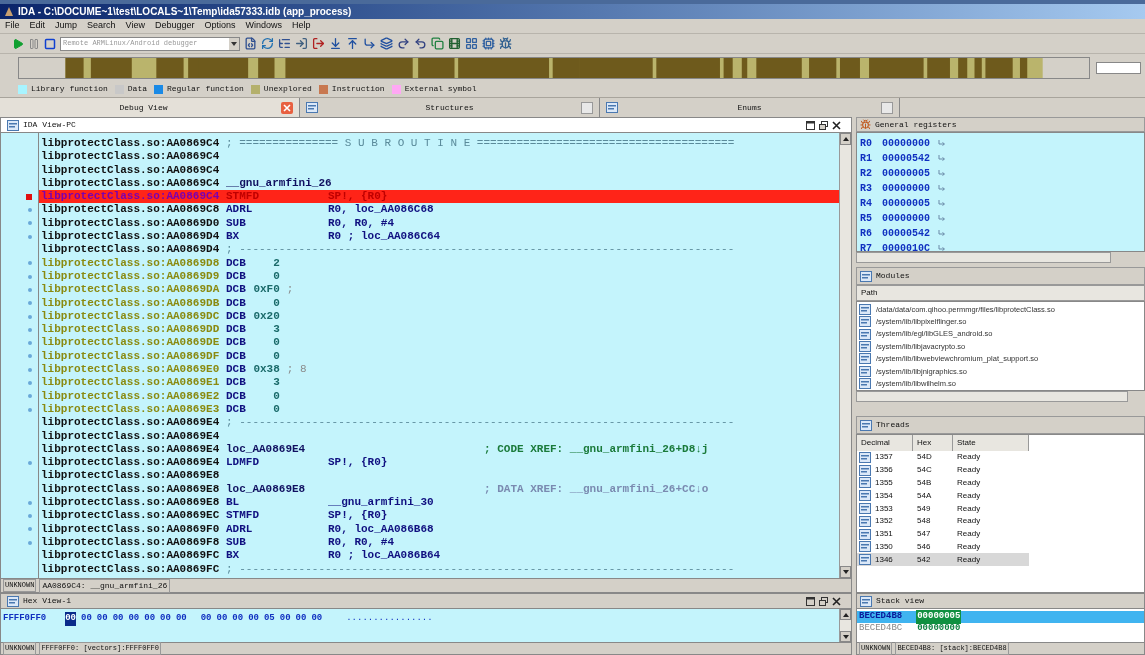 The height and width of the screenshot is (655, 1145). I want to click on code-line: libprotectClass.so:AA0869C4, so click(439, 170).